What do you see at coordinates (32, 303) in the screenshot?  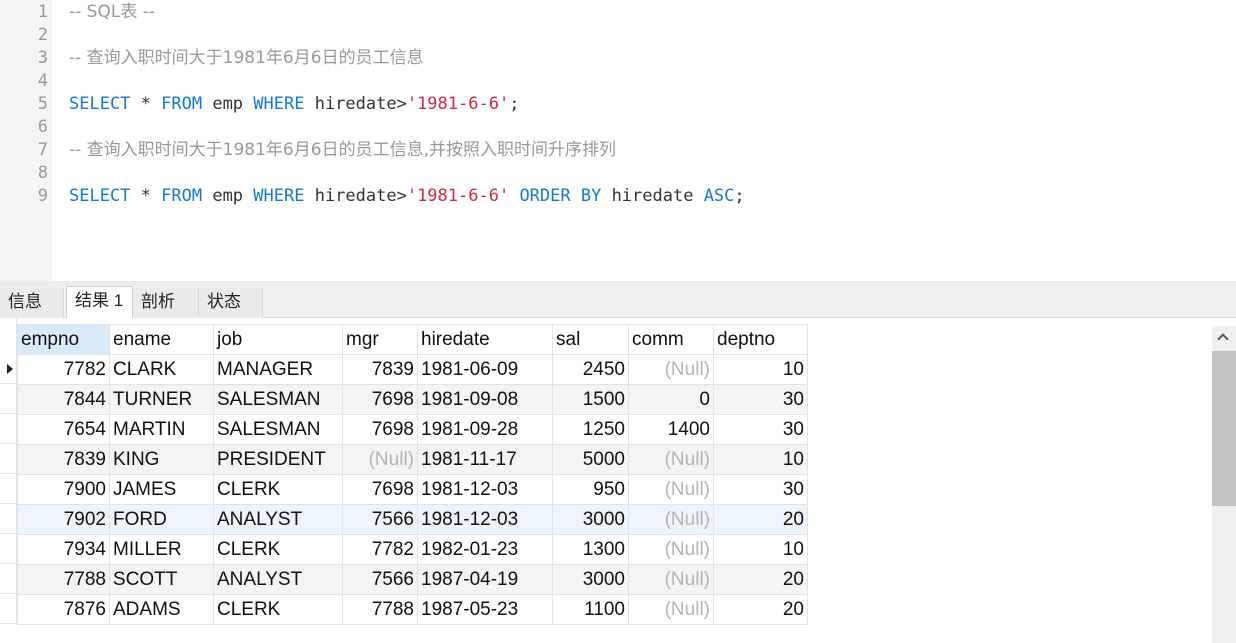 I see `tab-info: 信息` at bounding box center [32, 303].